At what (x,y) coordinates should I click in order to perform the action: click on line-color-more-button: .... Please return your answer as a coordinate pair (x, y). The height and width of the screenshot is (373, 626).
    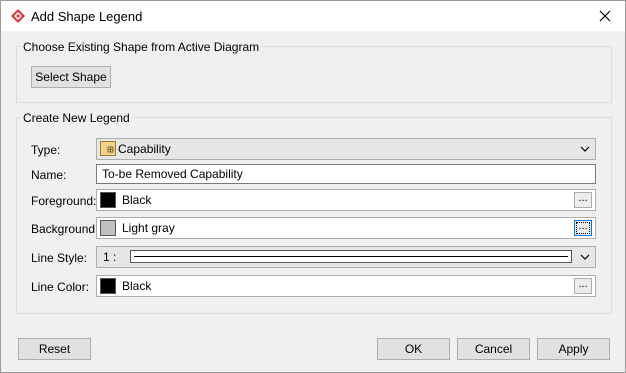
    Looking at the image, I should click on (583, 286).